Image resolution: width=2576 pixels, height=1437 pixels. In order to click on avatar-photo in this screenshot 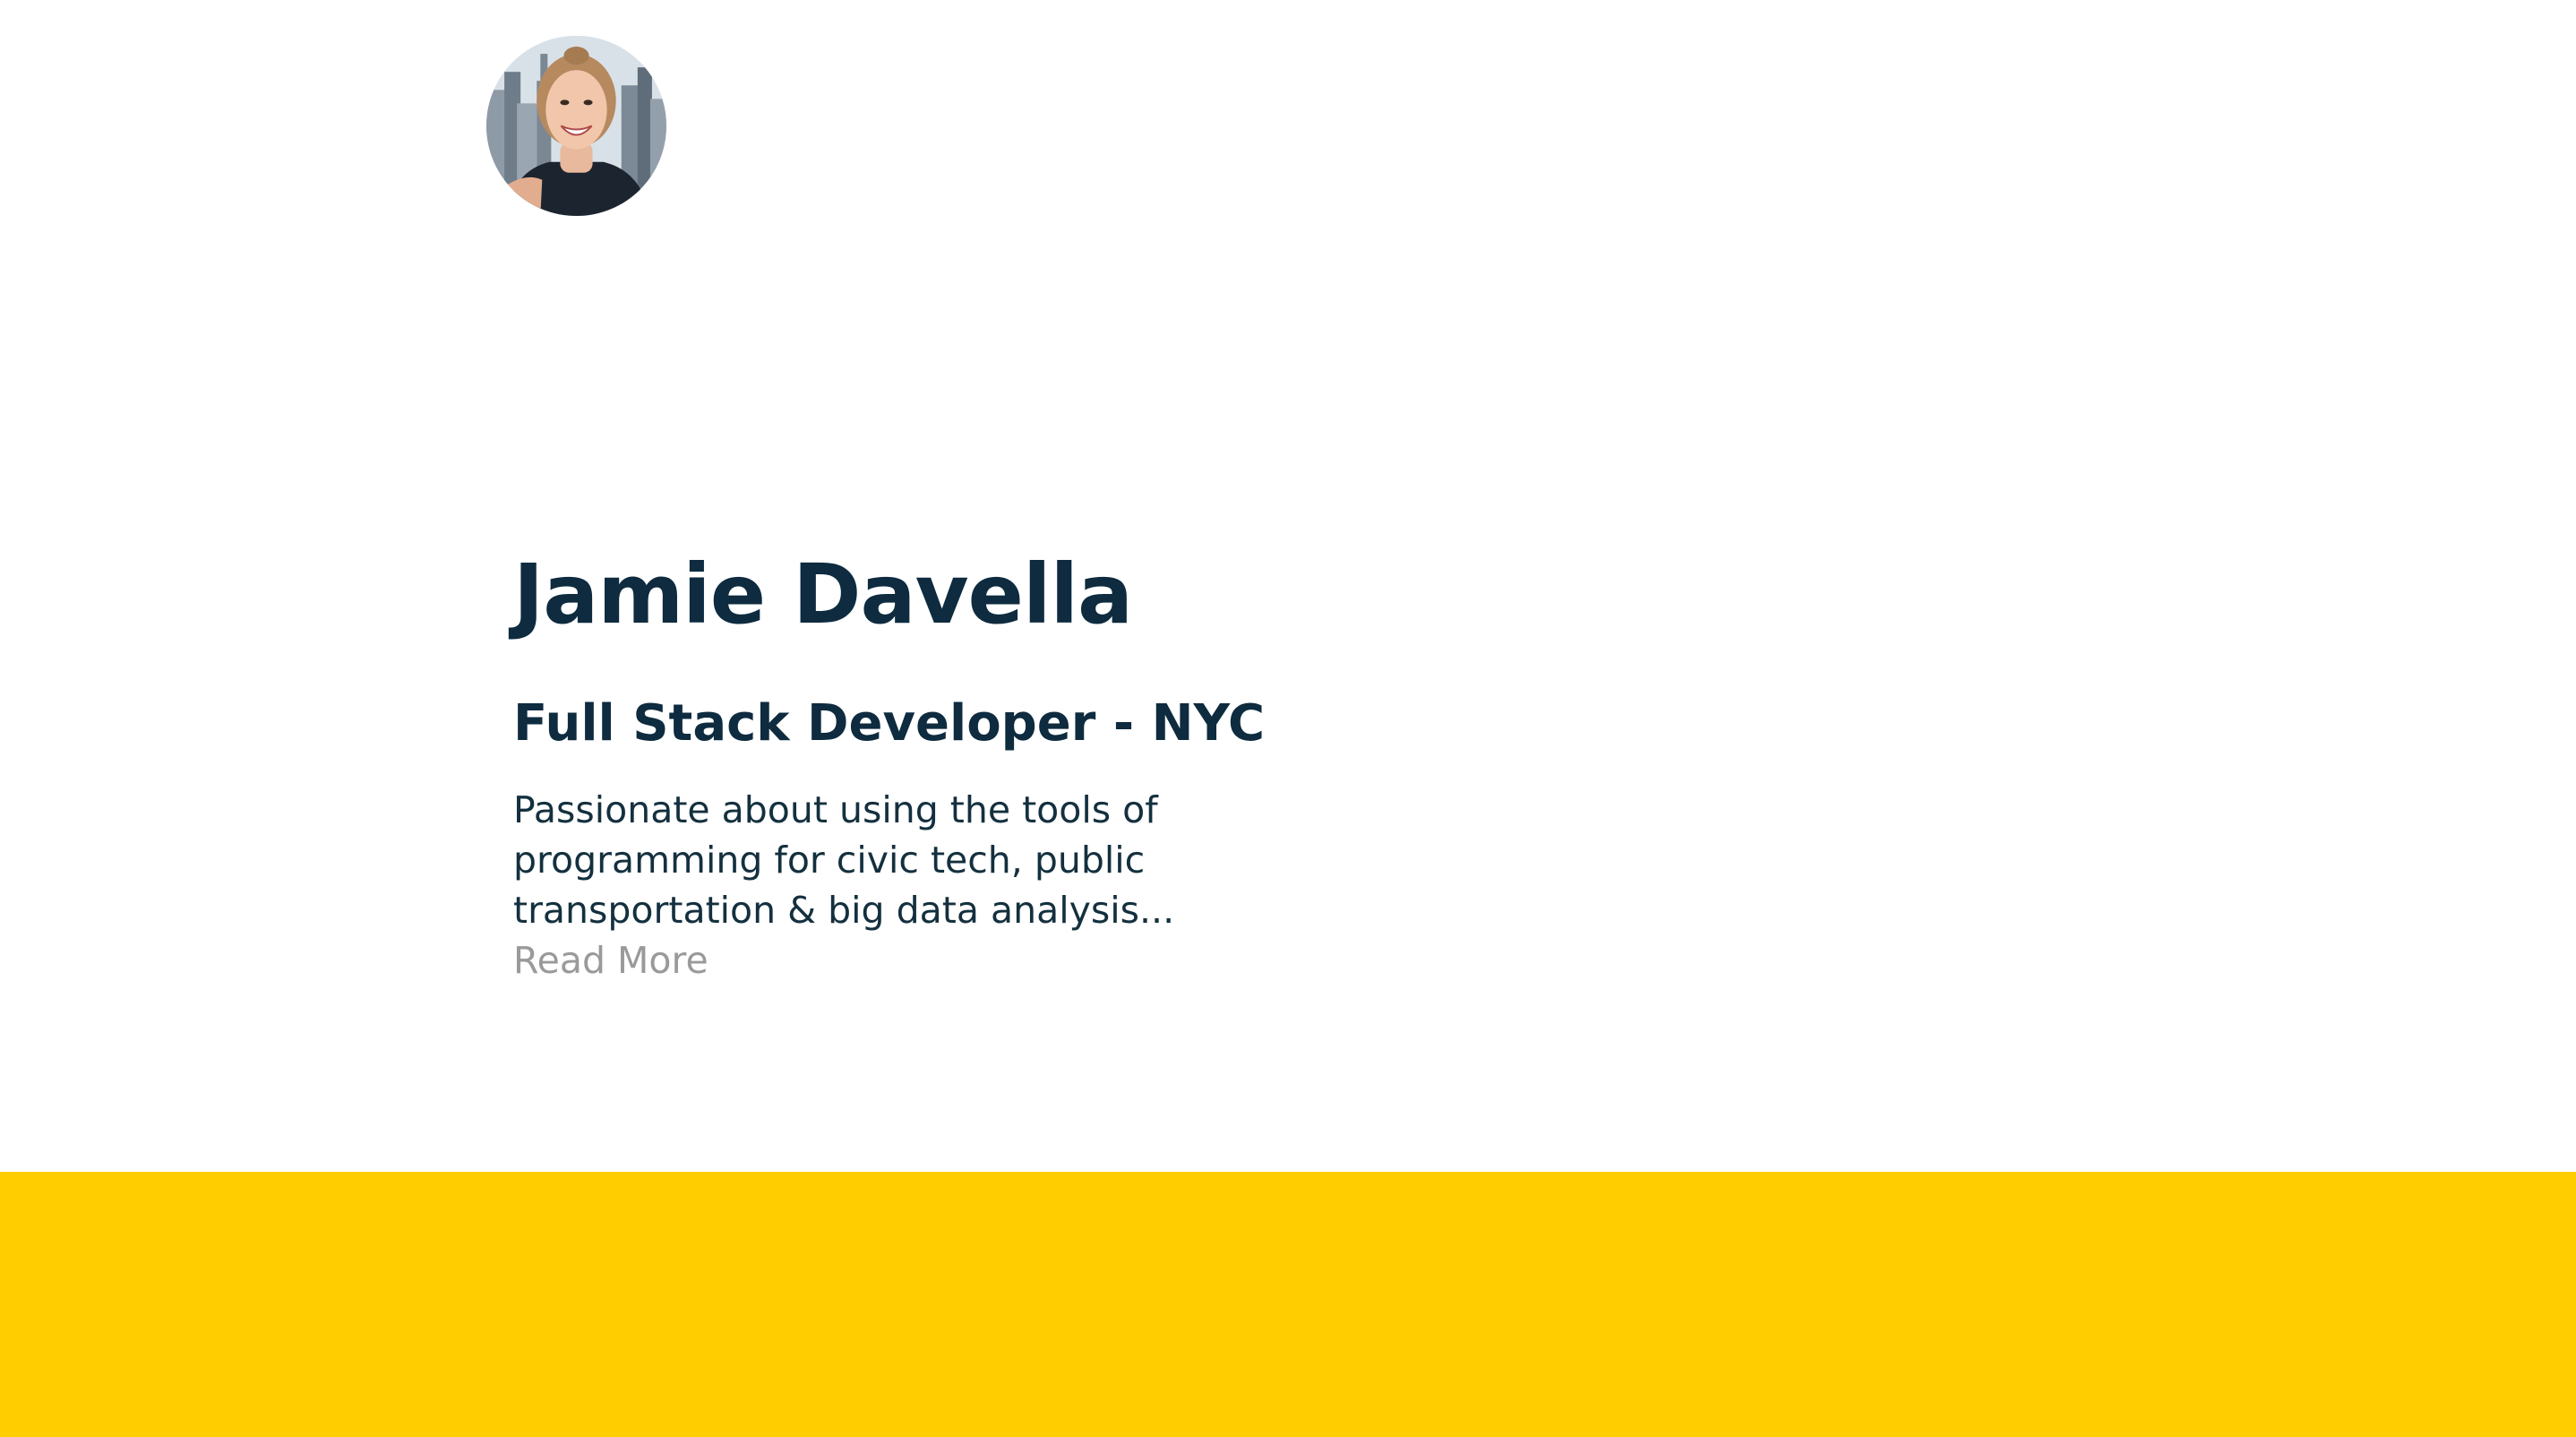, I will do `click(576, 126)`.